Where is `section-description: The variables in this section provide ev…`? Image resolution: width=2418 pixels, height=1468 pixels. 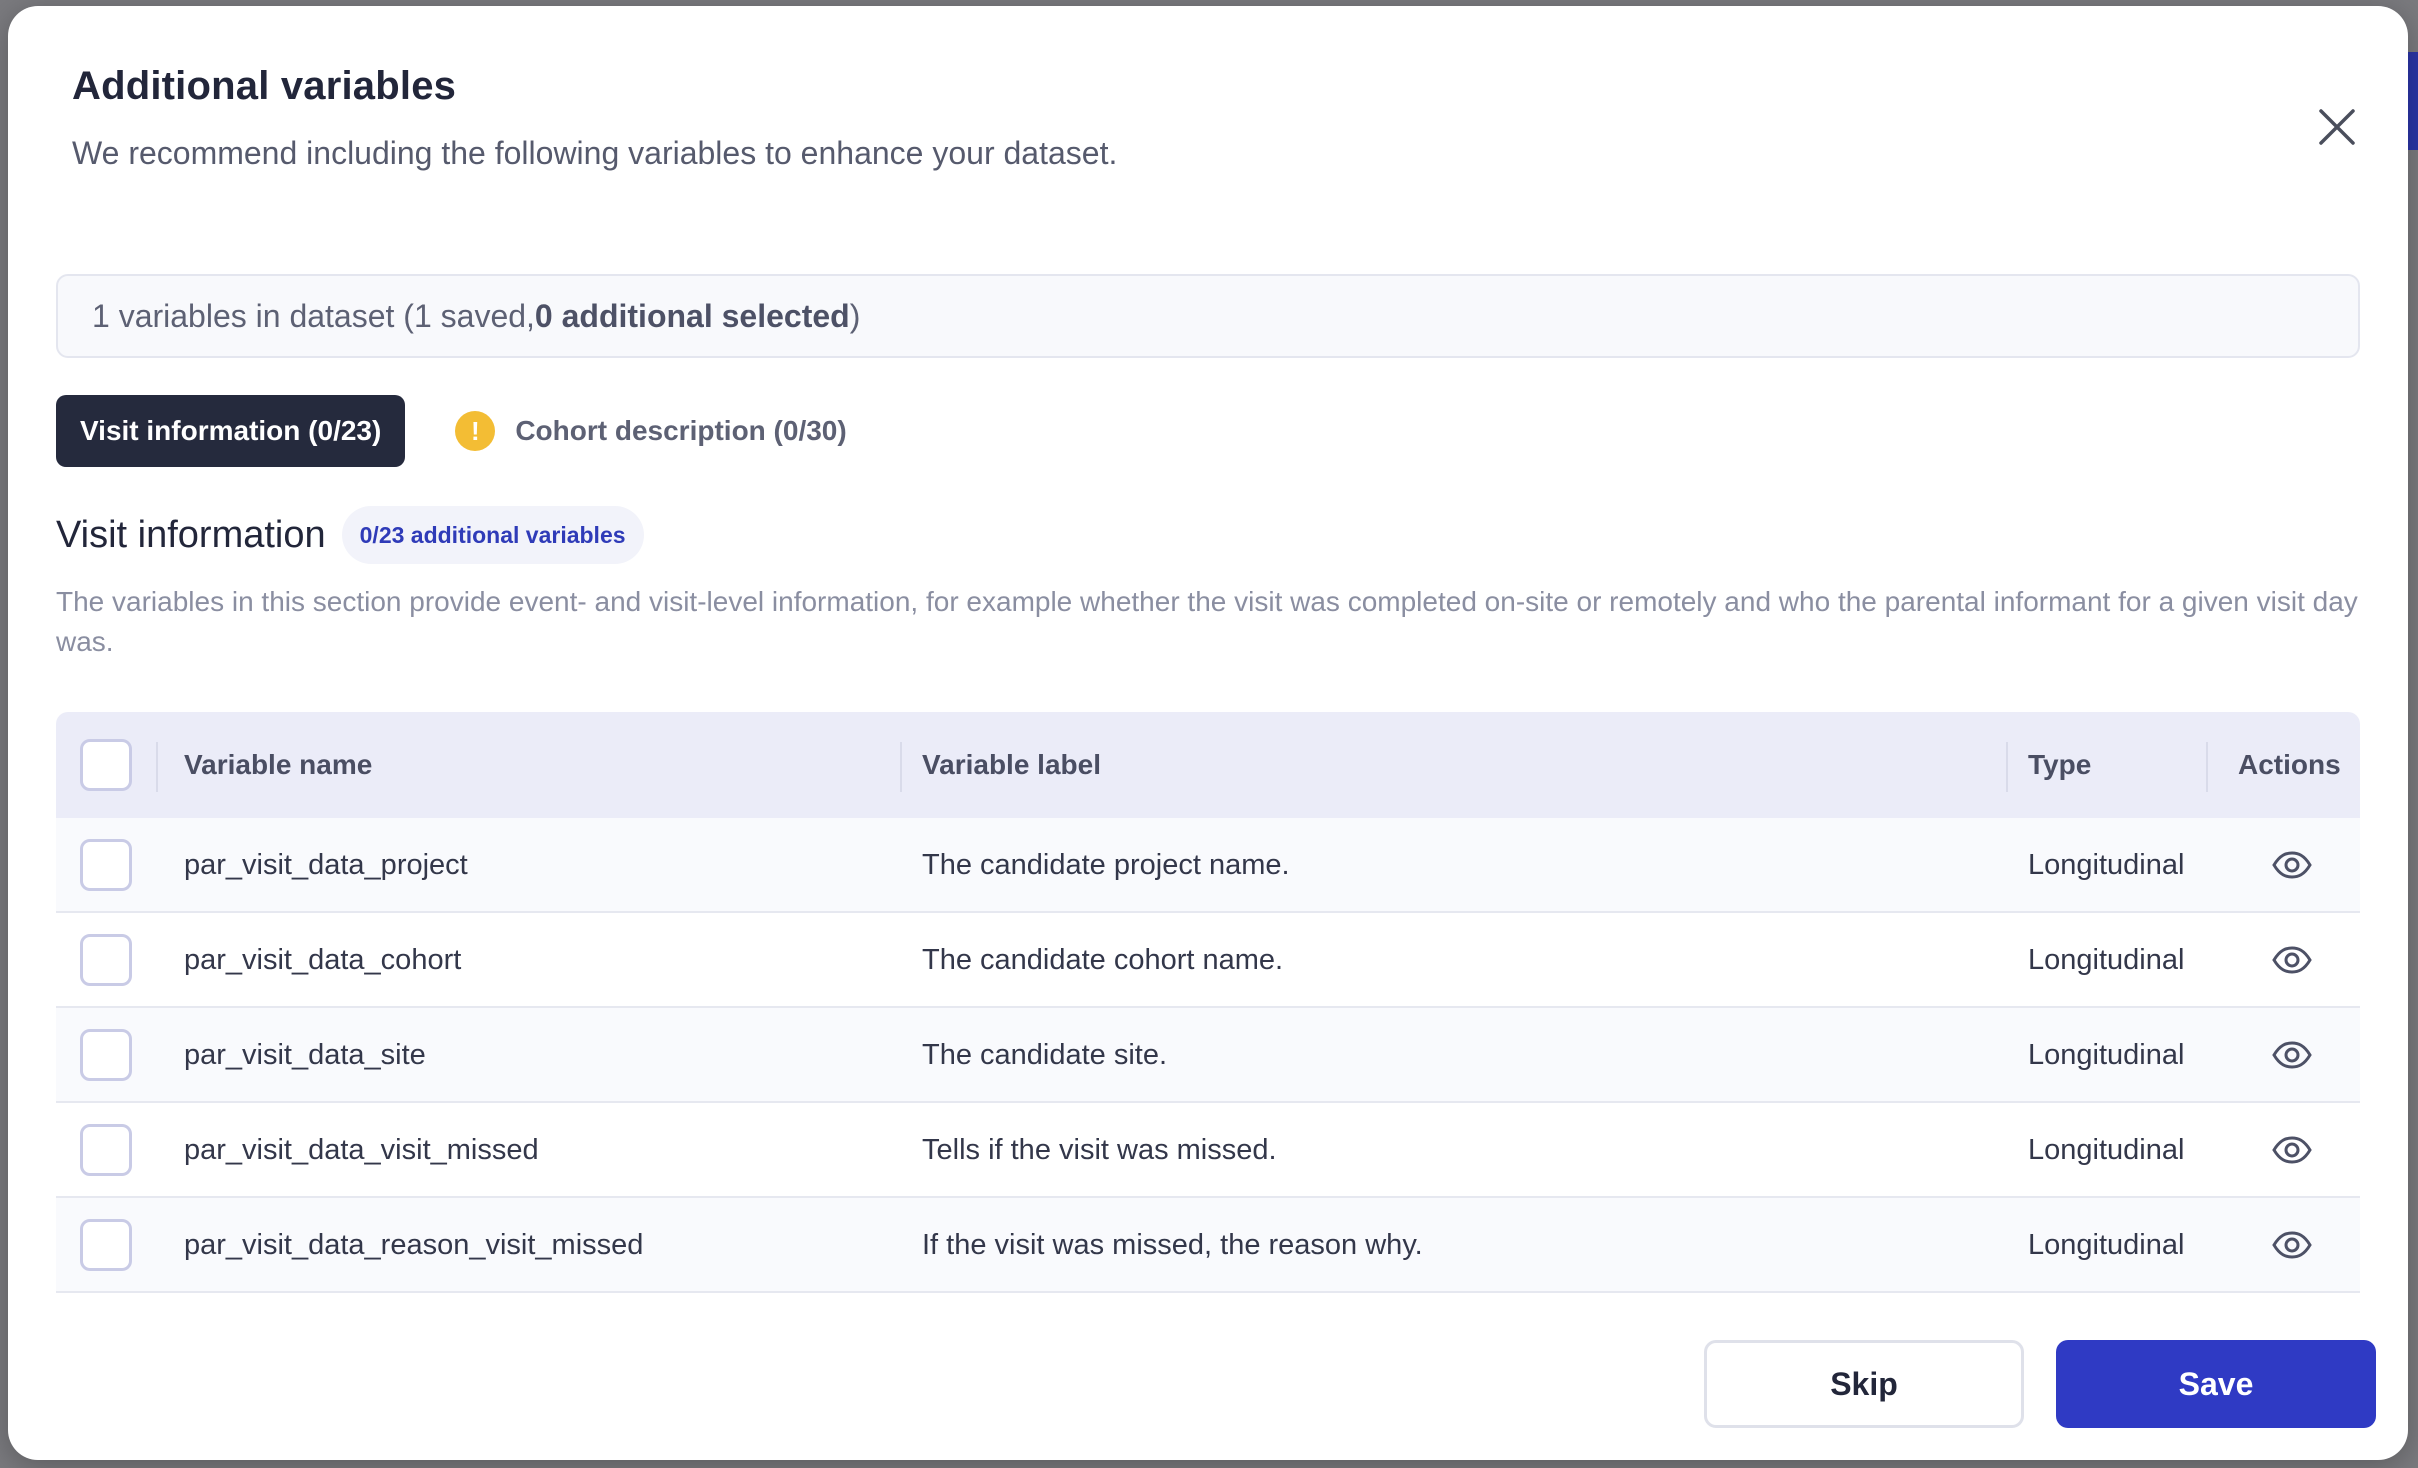 section-description: The variables in this section provide ev… is located at coordinates (1207, 621).